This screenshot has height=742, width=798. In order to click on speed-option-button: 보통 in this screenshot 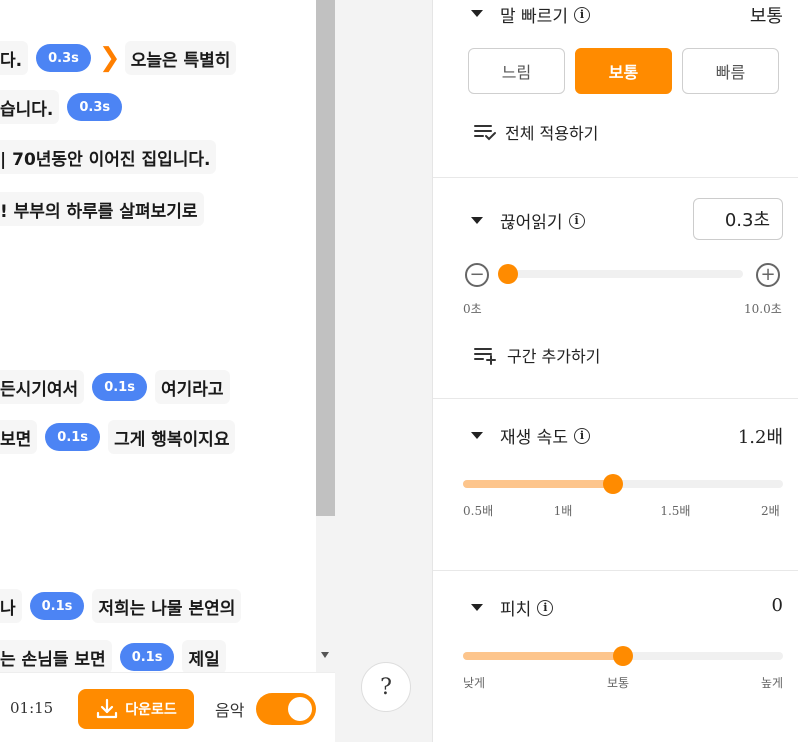, I will do `click(623, 71)`.